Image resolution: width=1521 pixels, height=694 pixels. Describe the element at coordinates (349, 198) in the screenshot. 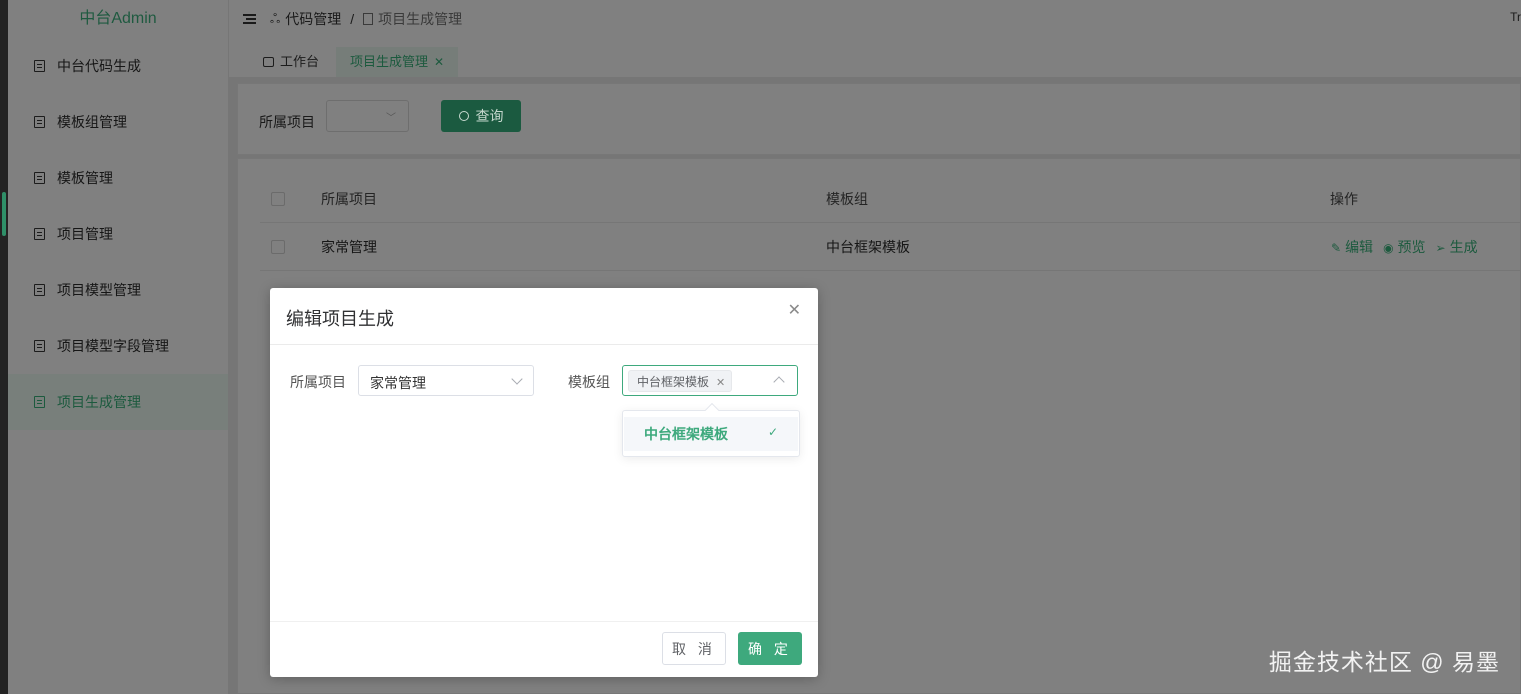

I see `column-header: 所属项目` at that location.